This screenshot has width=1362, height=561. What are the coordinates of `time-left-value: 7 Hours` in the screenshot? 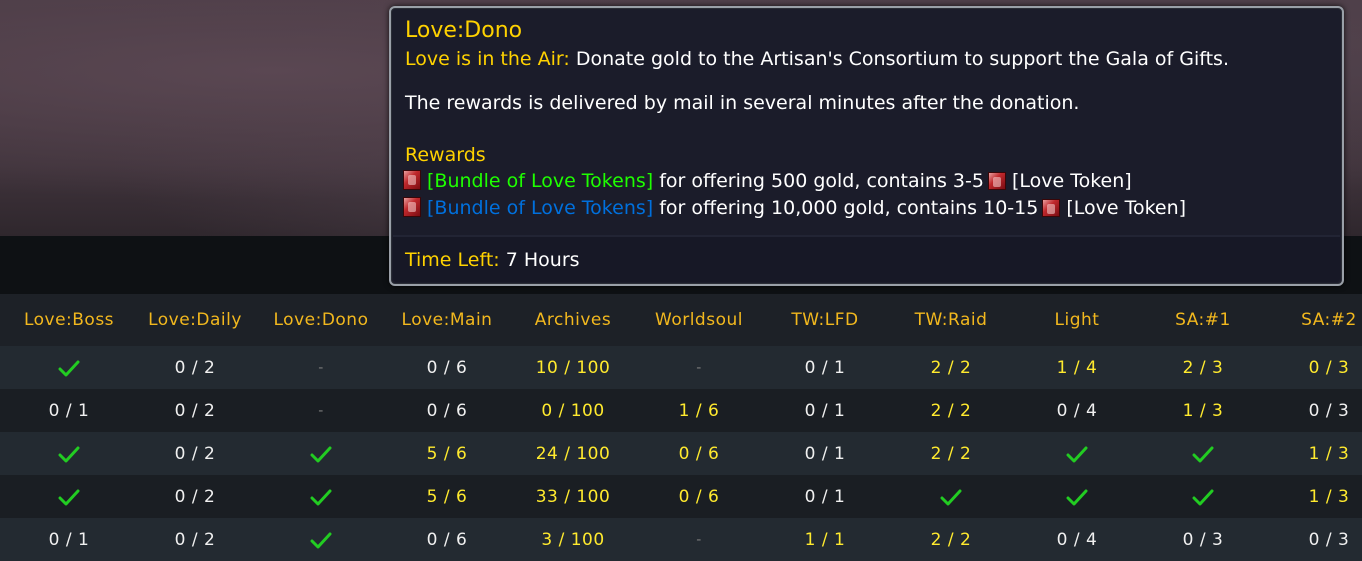 It's located at (542, 260).